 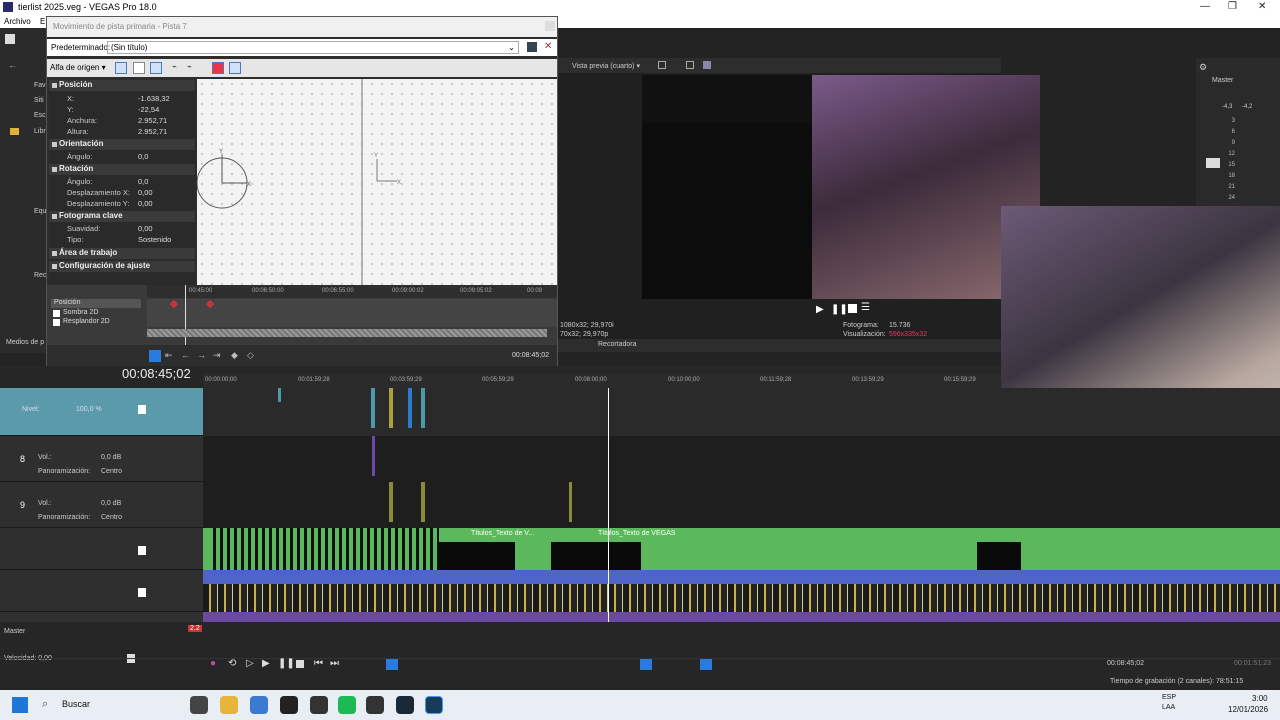 What do you see at coordinates (121, 68) in the screenshot?
I see `edit-tool-icon` at bounding box center [121, 68].